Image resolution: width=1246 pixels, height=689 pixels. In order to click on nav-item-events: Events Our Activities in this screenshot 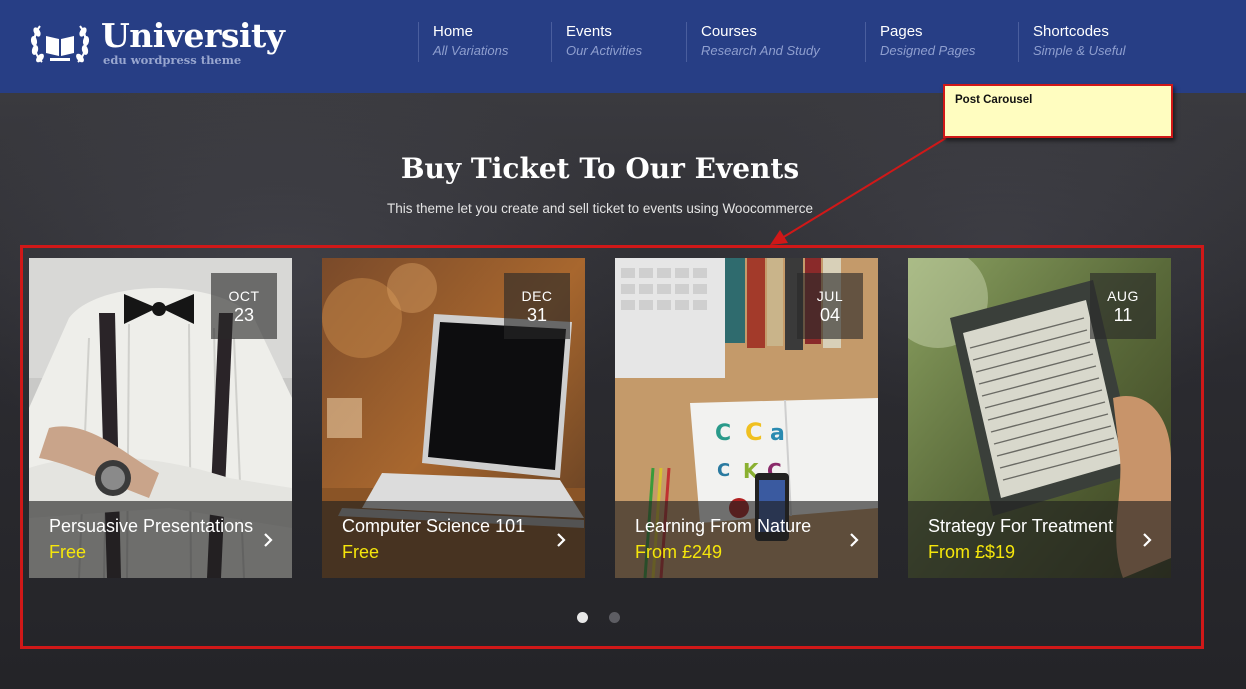, I will do `click(596, 42)`.